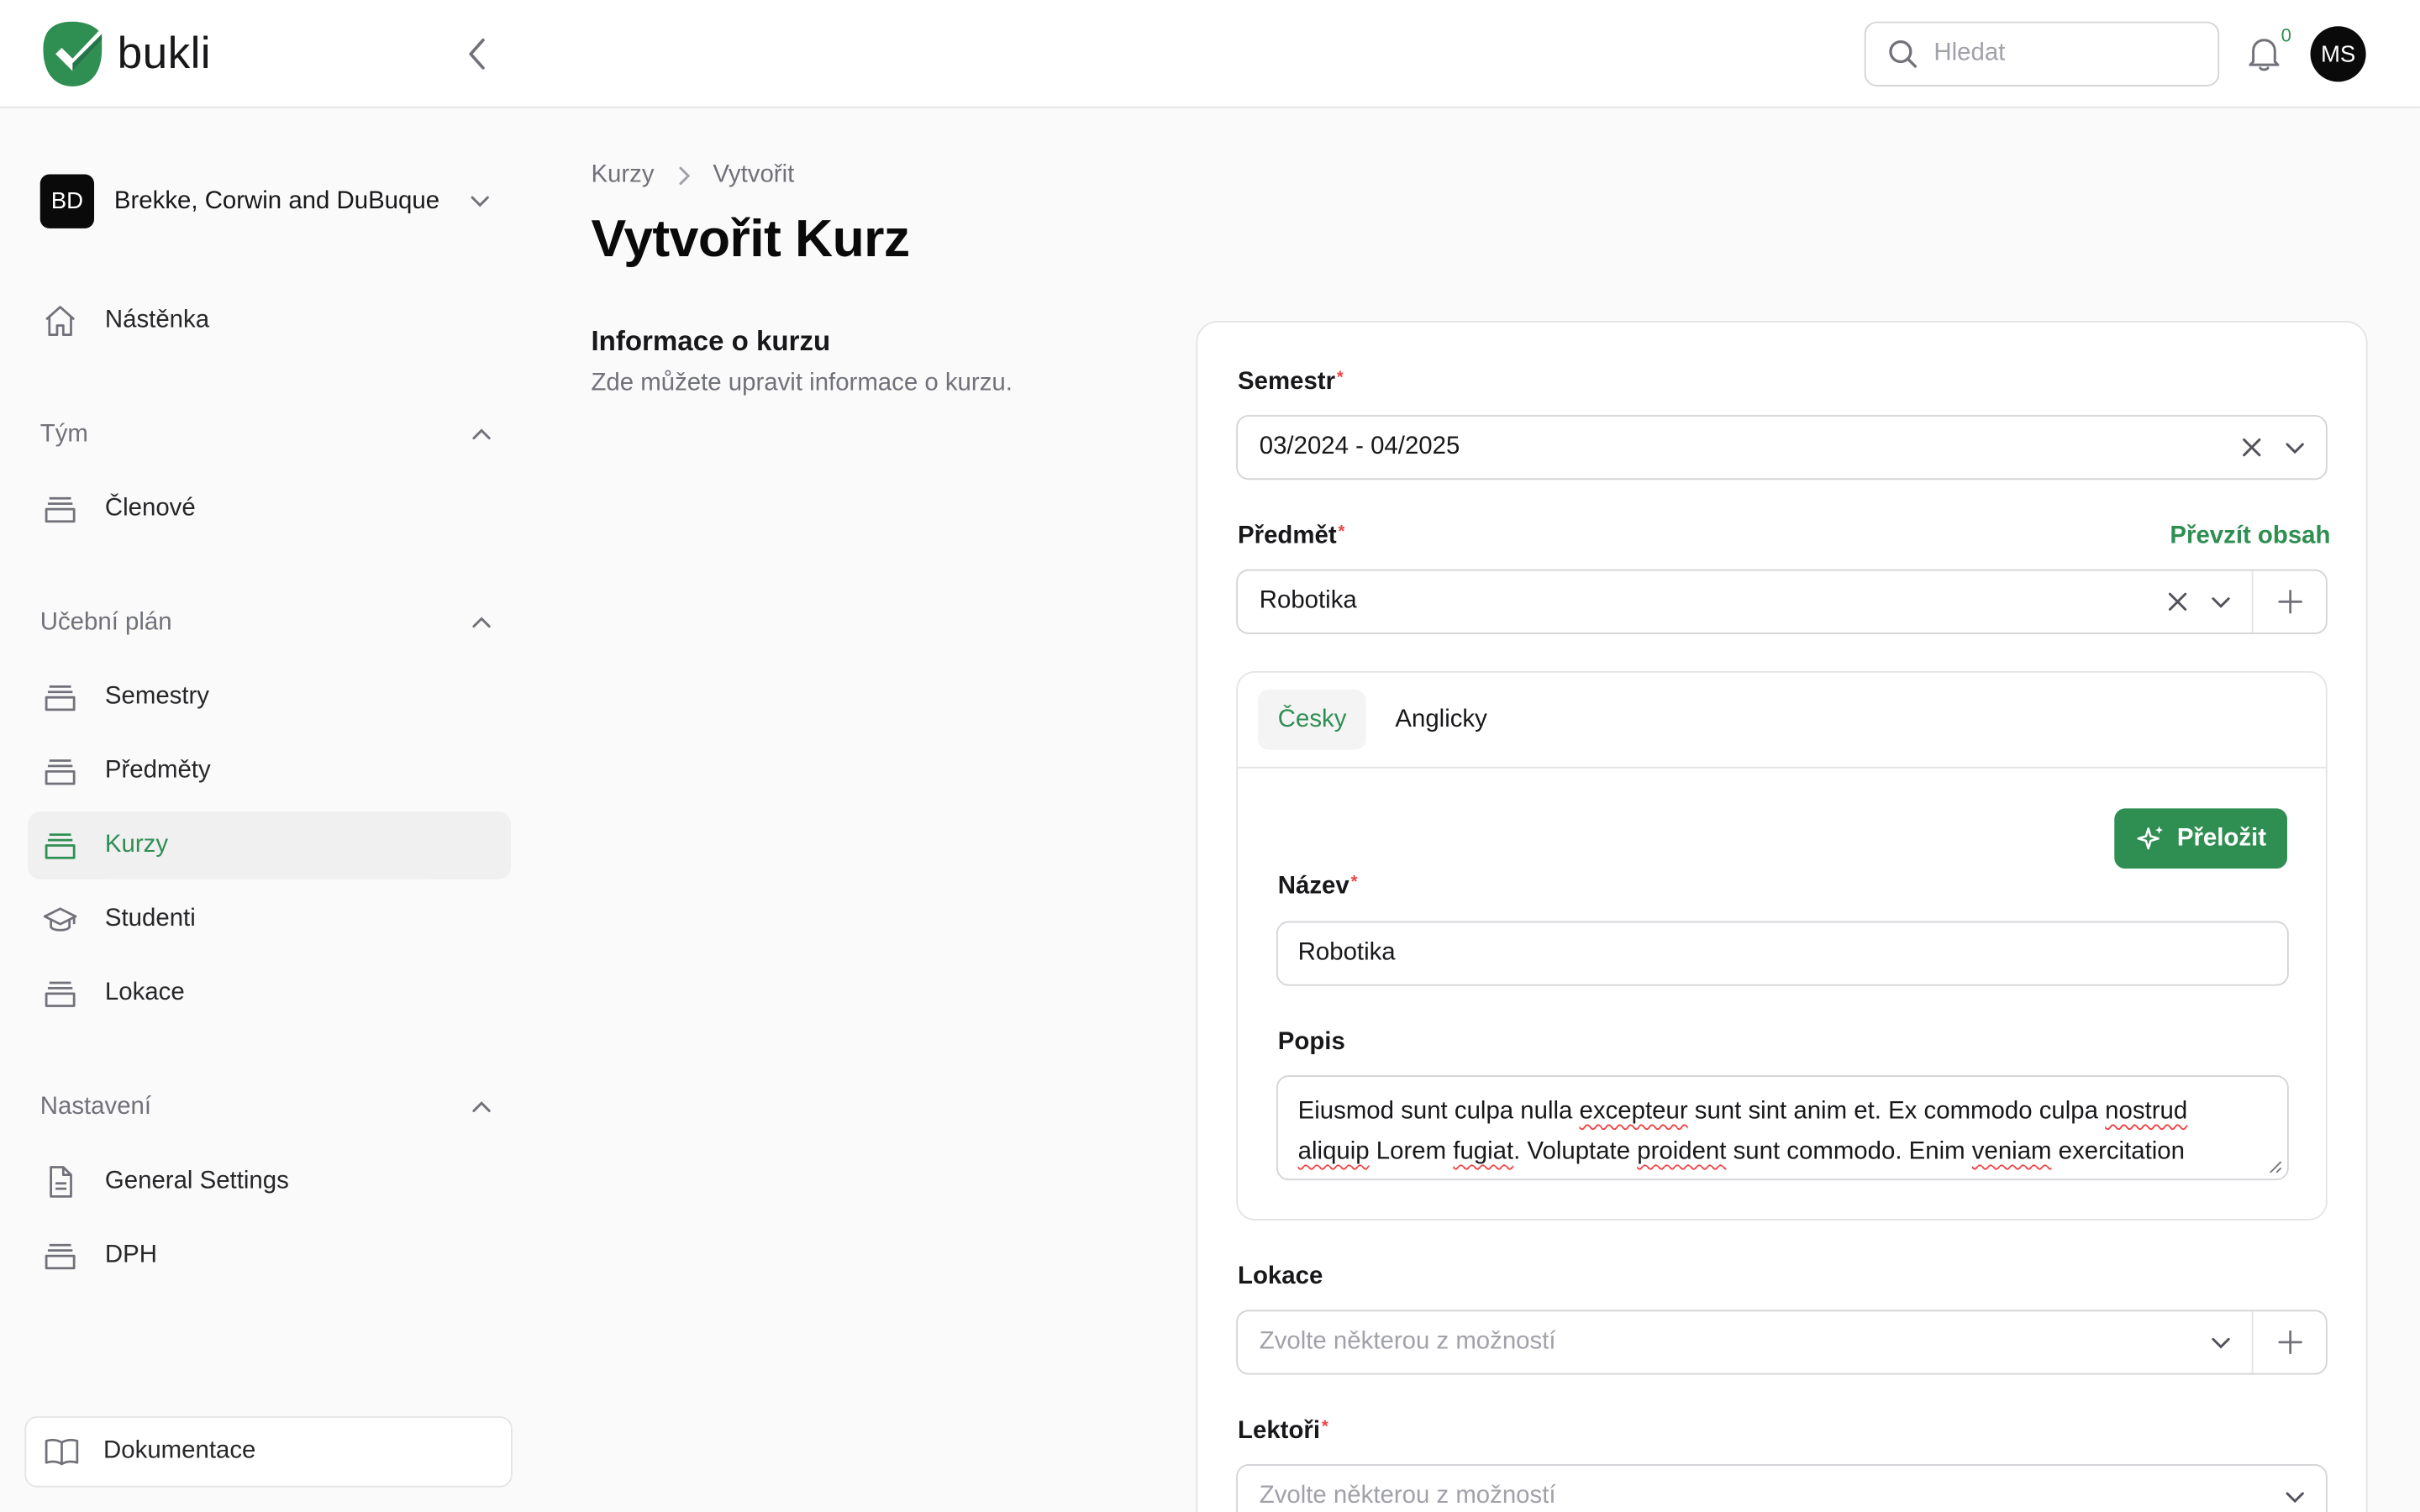 The width and height of the screenshot is (2420, 1512). I want to click on search-box, so click(2042, 54).